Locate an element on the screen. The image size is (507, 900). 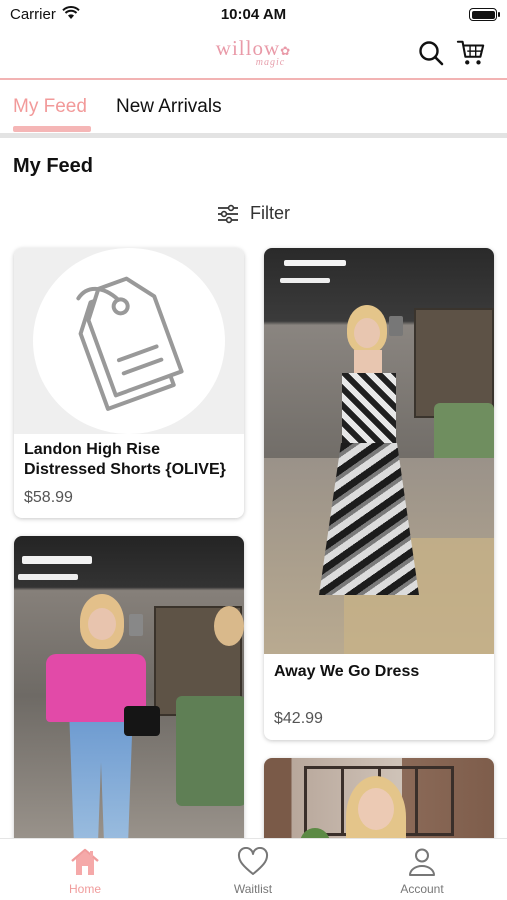
home-icon is located at coordinates (85, 861).